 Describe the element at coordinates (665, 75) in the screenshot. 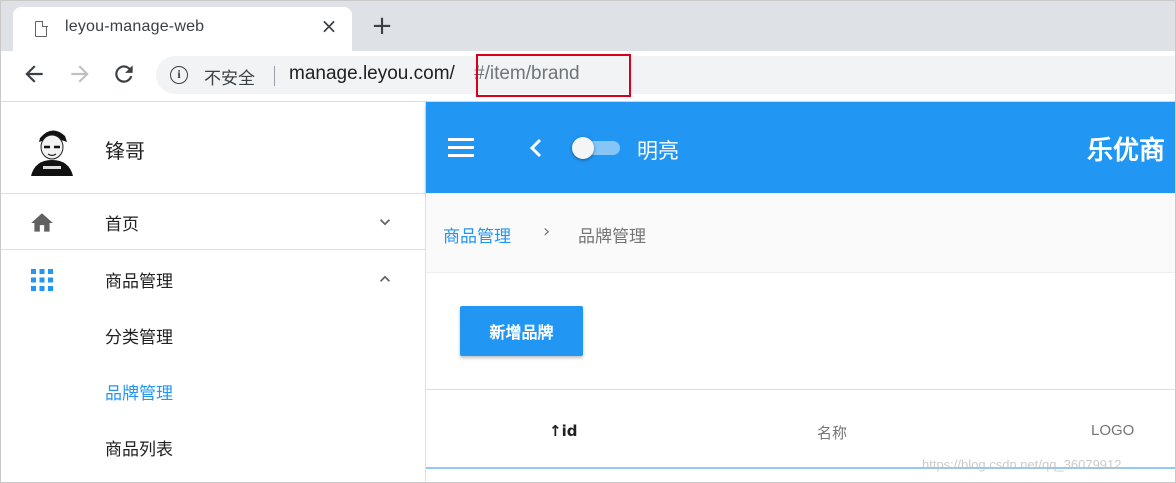

I see `address-bar: i 不安全 manage.leyou.com/ #/item/brand` at that location.